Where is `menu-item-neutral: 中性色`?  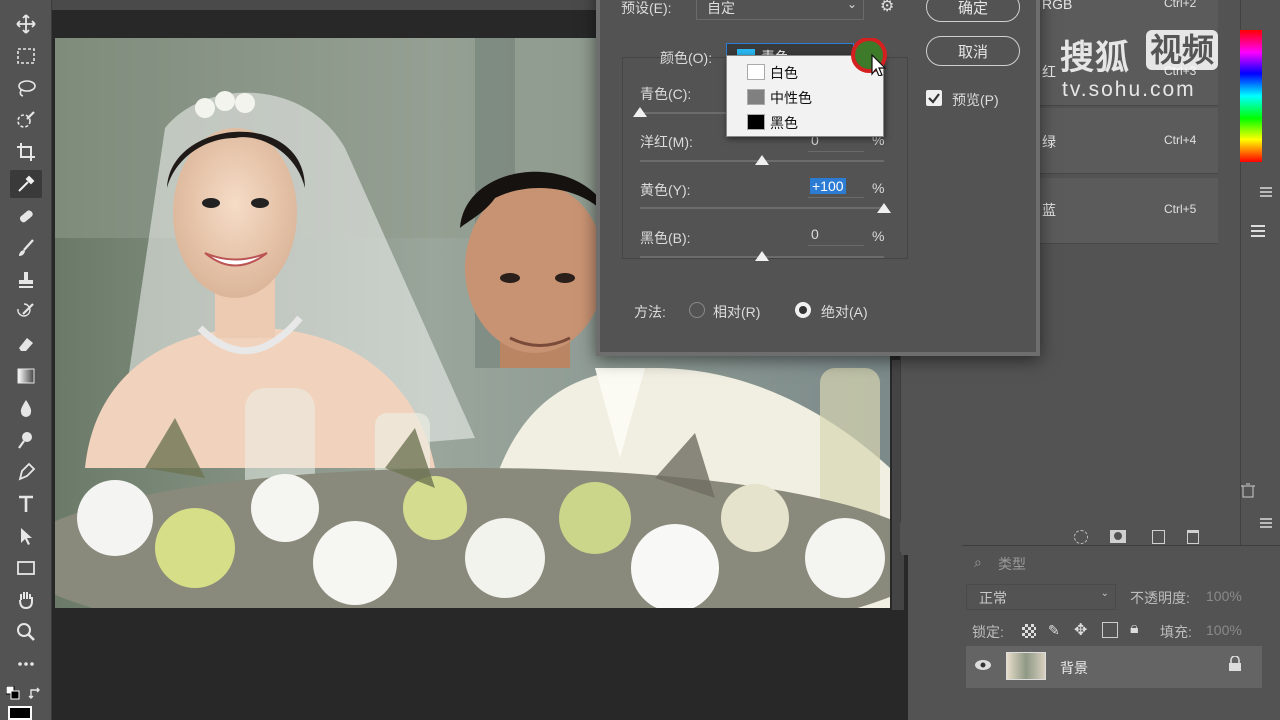
menu-item-neutral: 中性色 is located at coordinates (805, 97).